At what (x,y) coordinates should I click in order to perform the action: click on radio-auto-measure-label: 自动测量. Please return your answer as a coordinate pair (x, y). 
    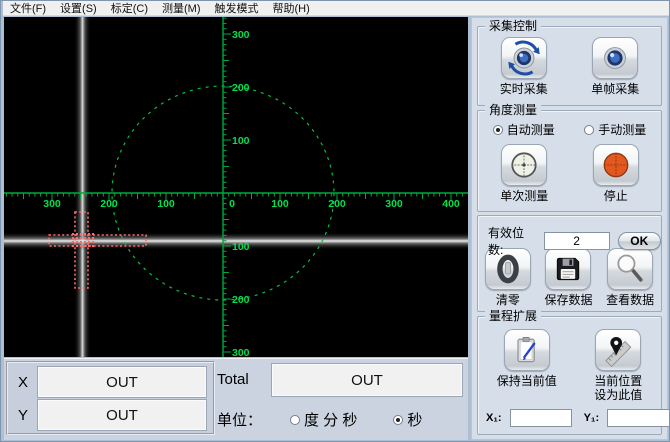
    Looking at the image, I should click on (530, 130).